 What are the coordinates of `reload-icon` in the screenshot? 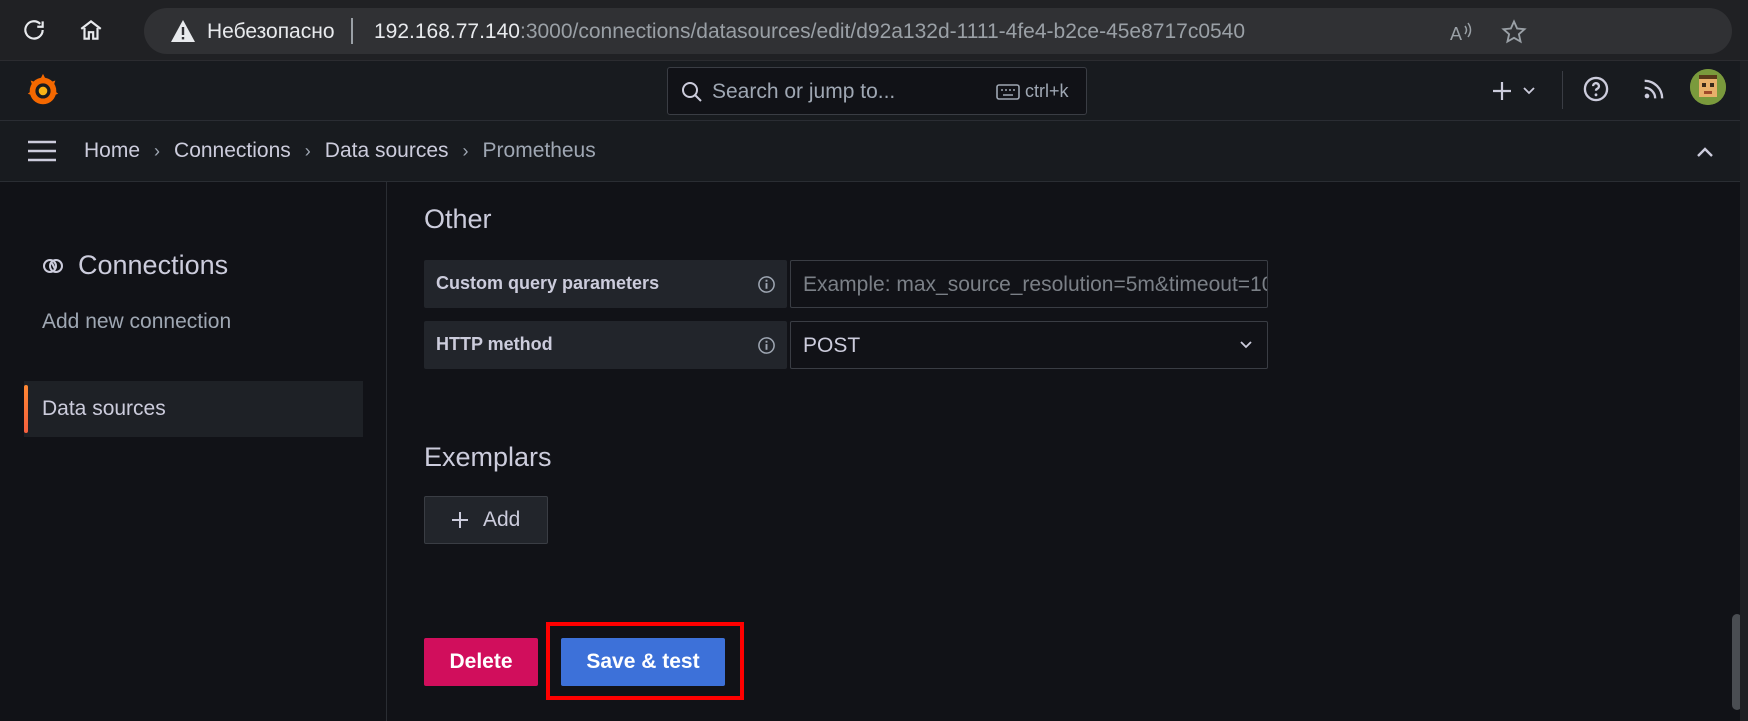 It's located at (34, 30).